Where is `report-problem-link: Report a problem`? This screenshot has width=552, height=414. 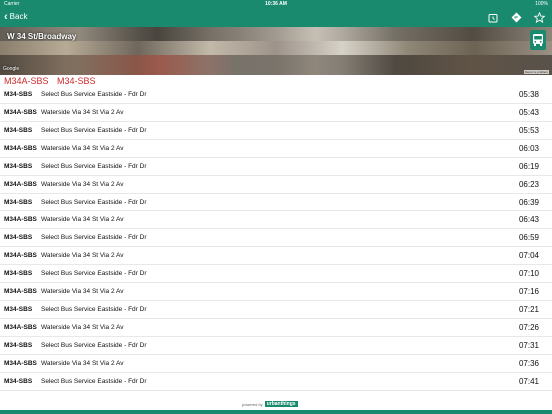 report-problem-link: Report a problem is located at coordinates (536, 72).